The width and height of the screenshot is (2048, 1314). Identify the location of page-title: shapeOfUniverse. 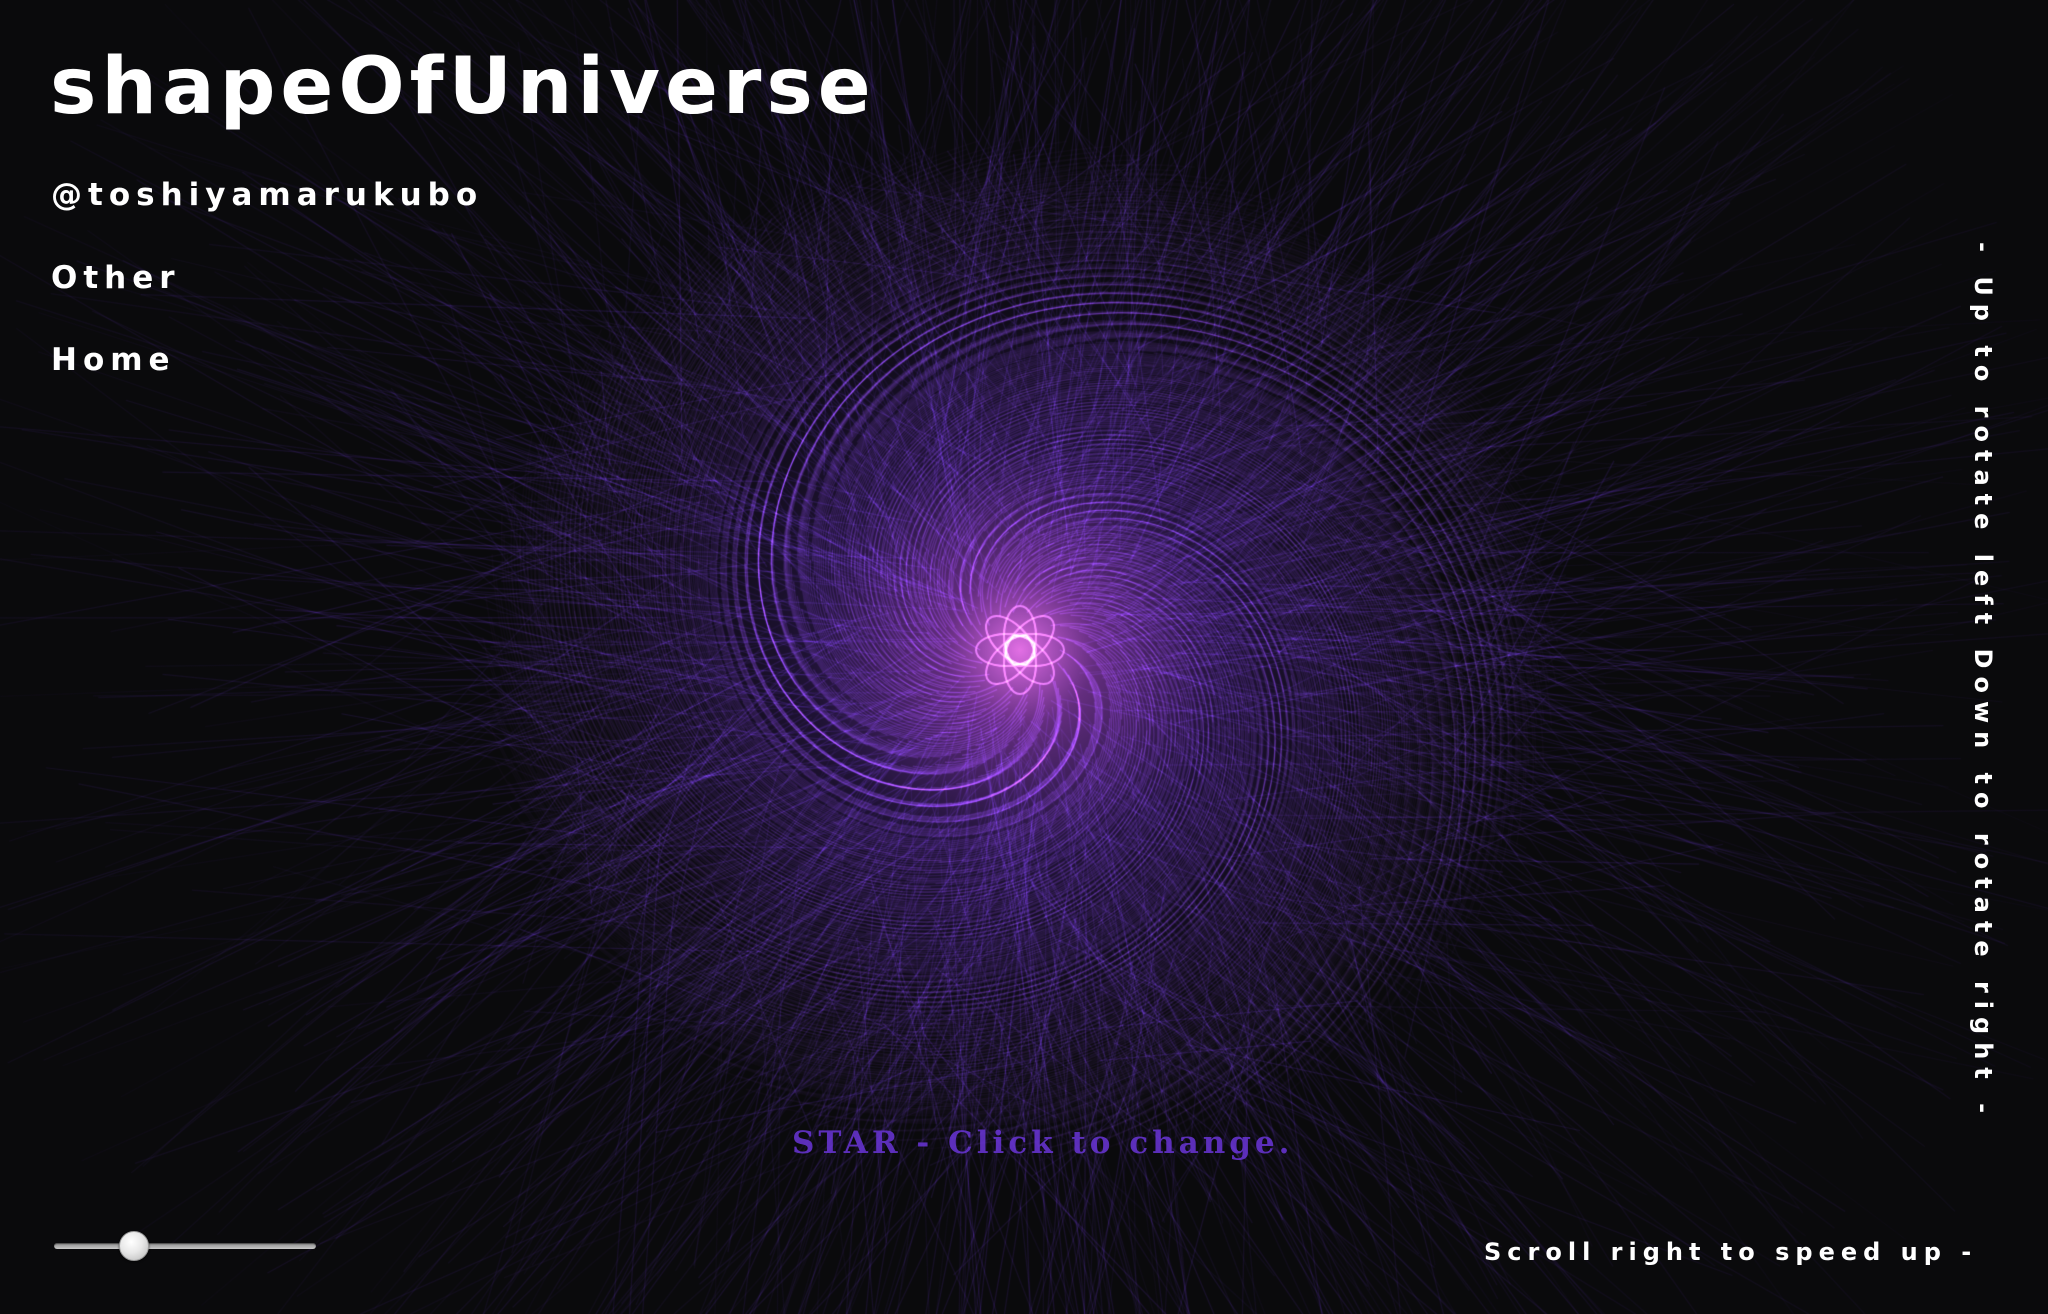
(463, 87).